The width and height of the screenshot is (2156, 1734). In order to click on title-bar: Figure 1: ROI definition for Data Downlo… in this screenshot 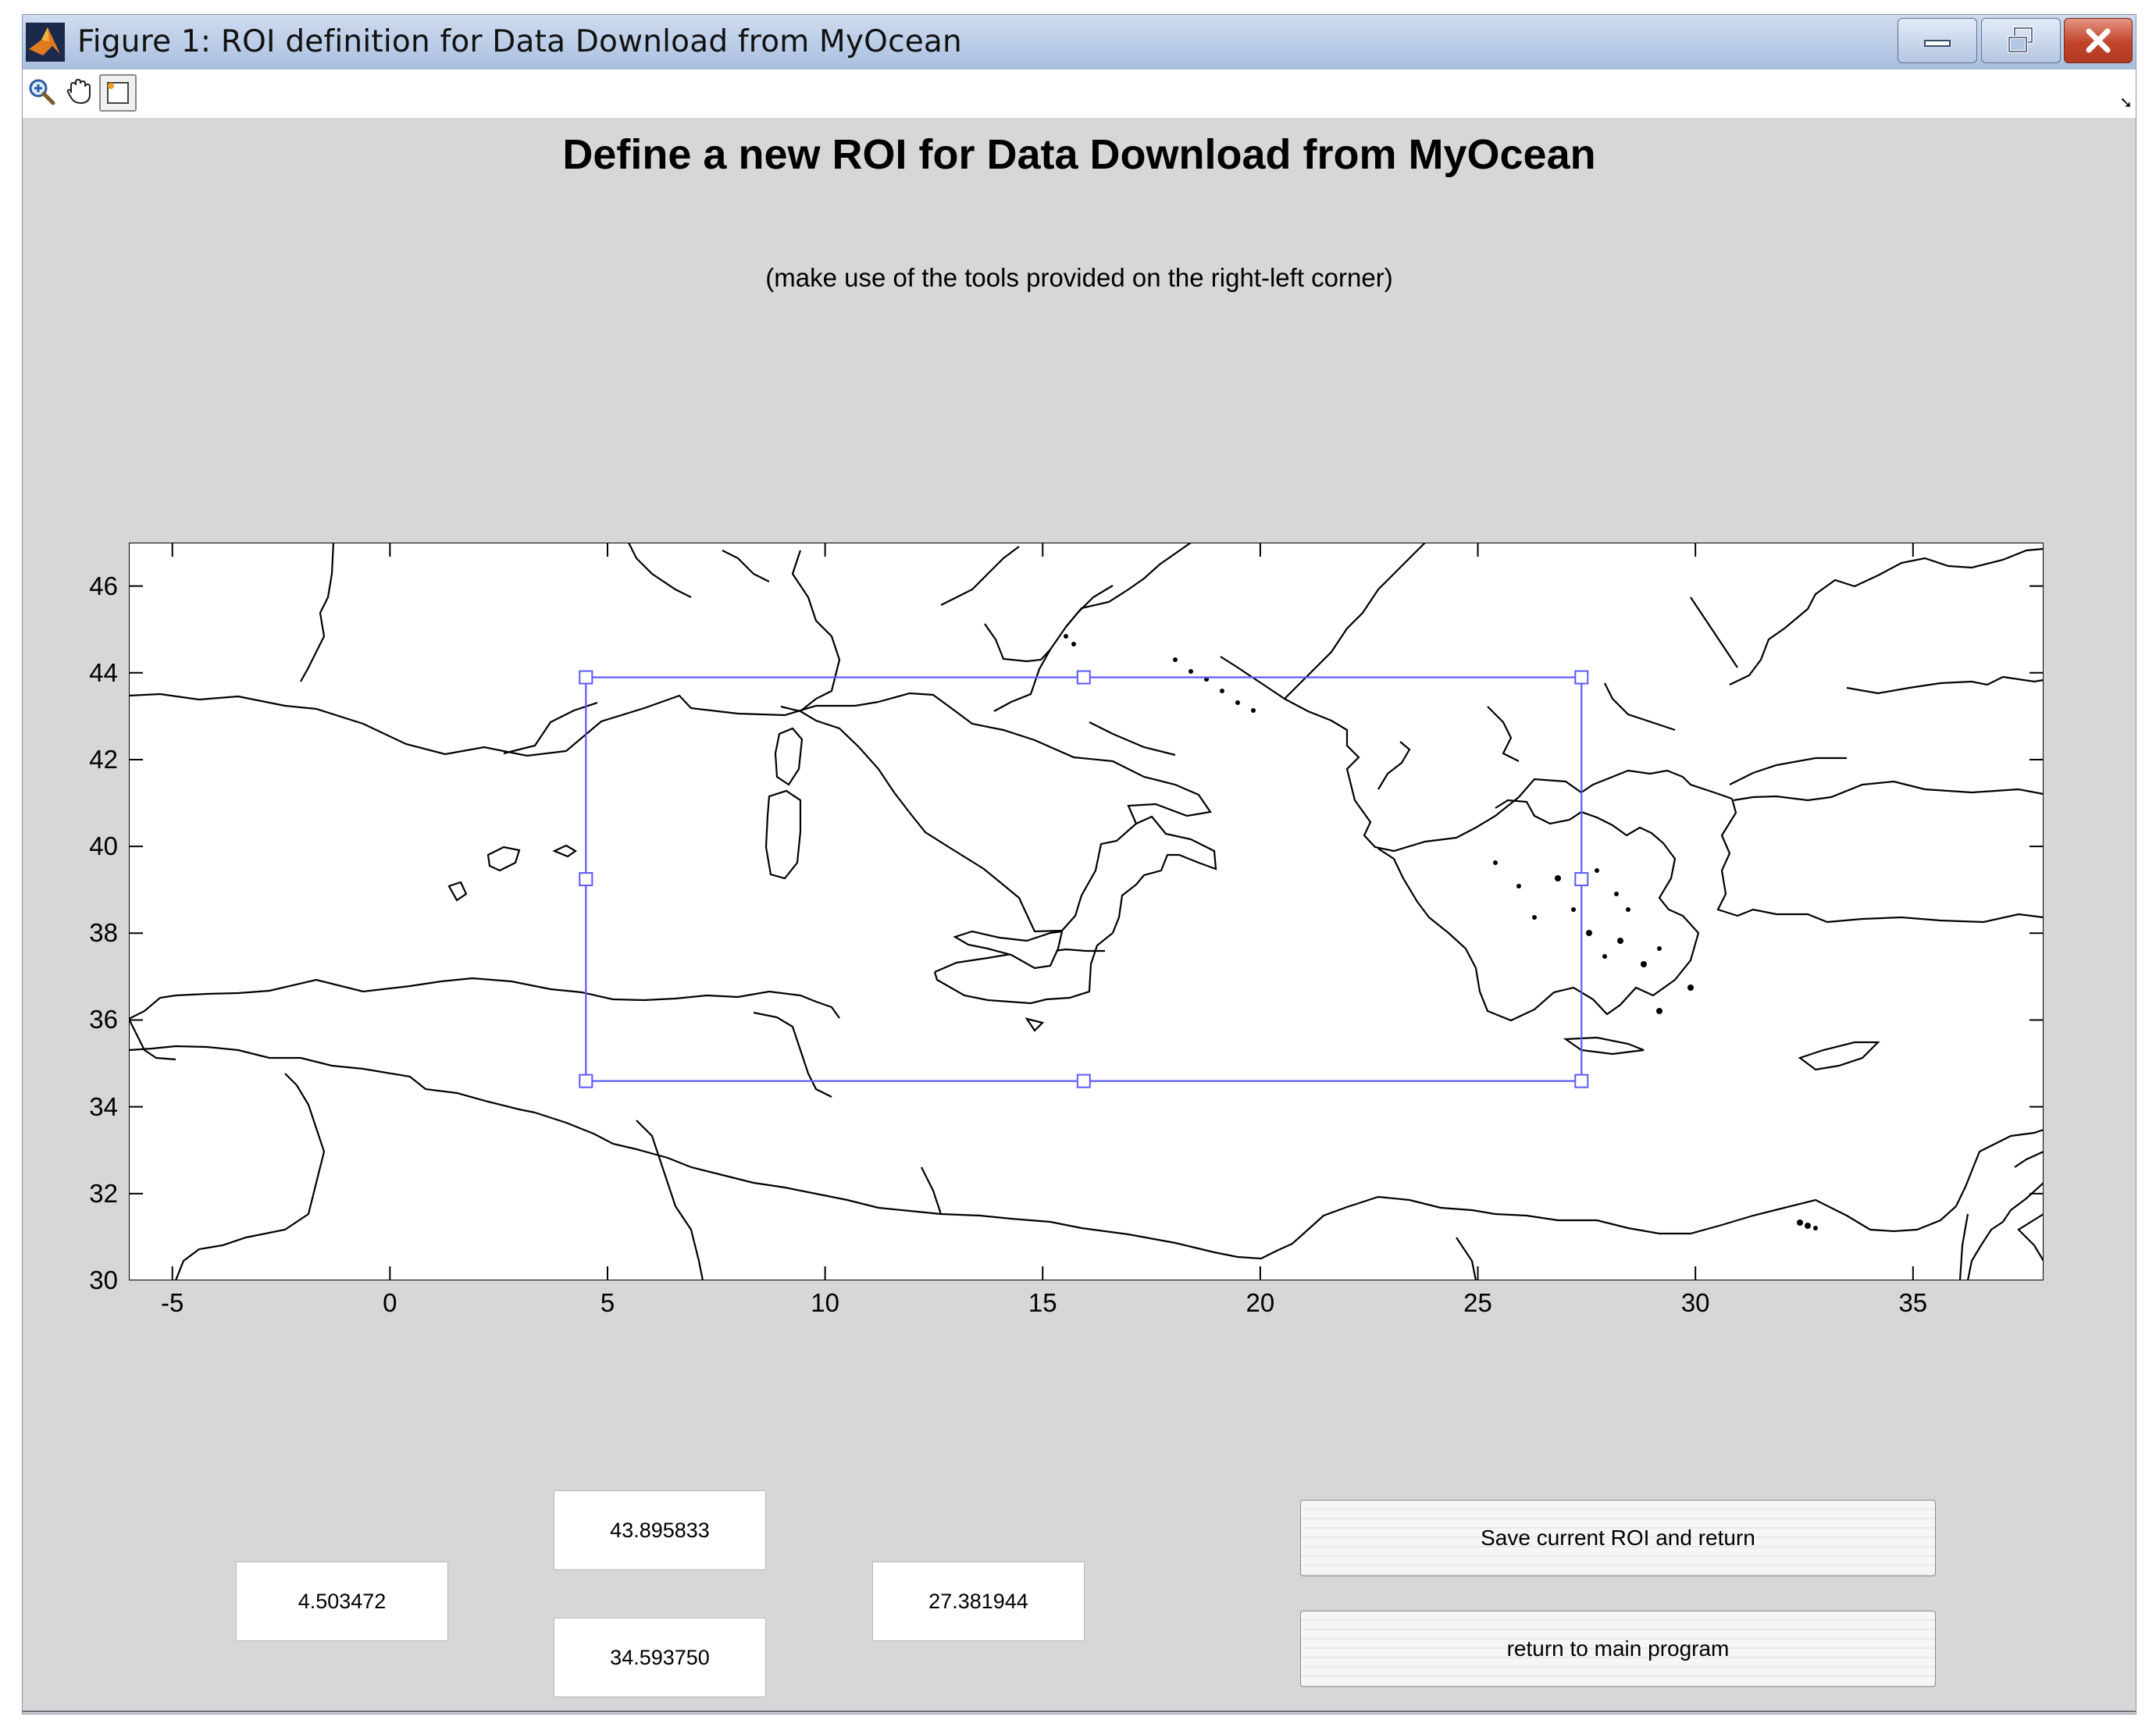, I will do `click(1079, 42)`.